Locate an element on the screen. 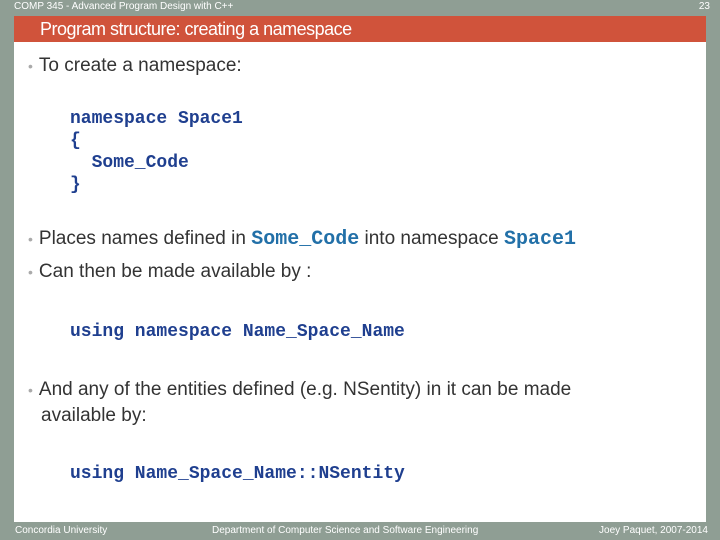 This screenshot has width=720, height=540. code-line: Some_Code is located at coordinates (129, 163).